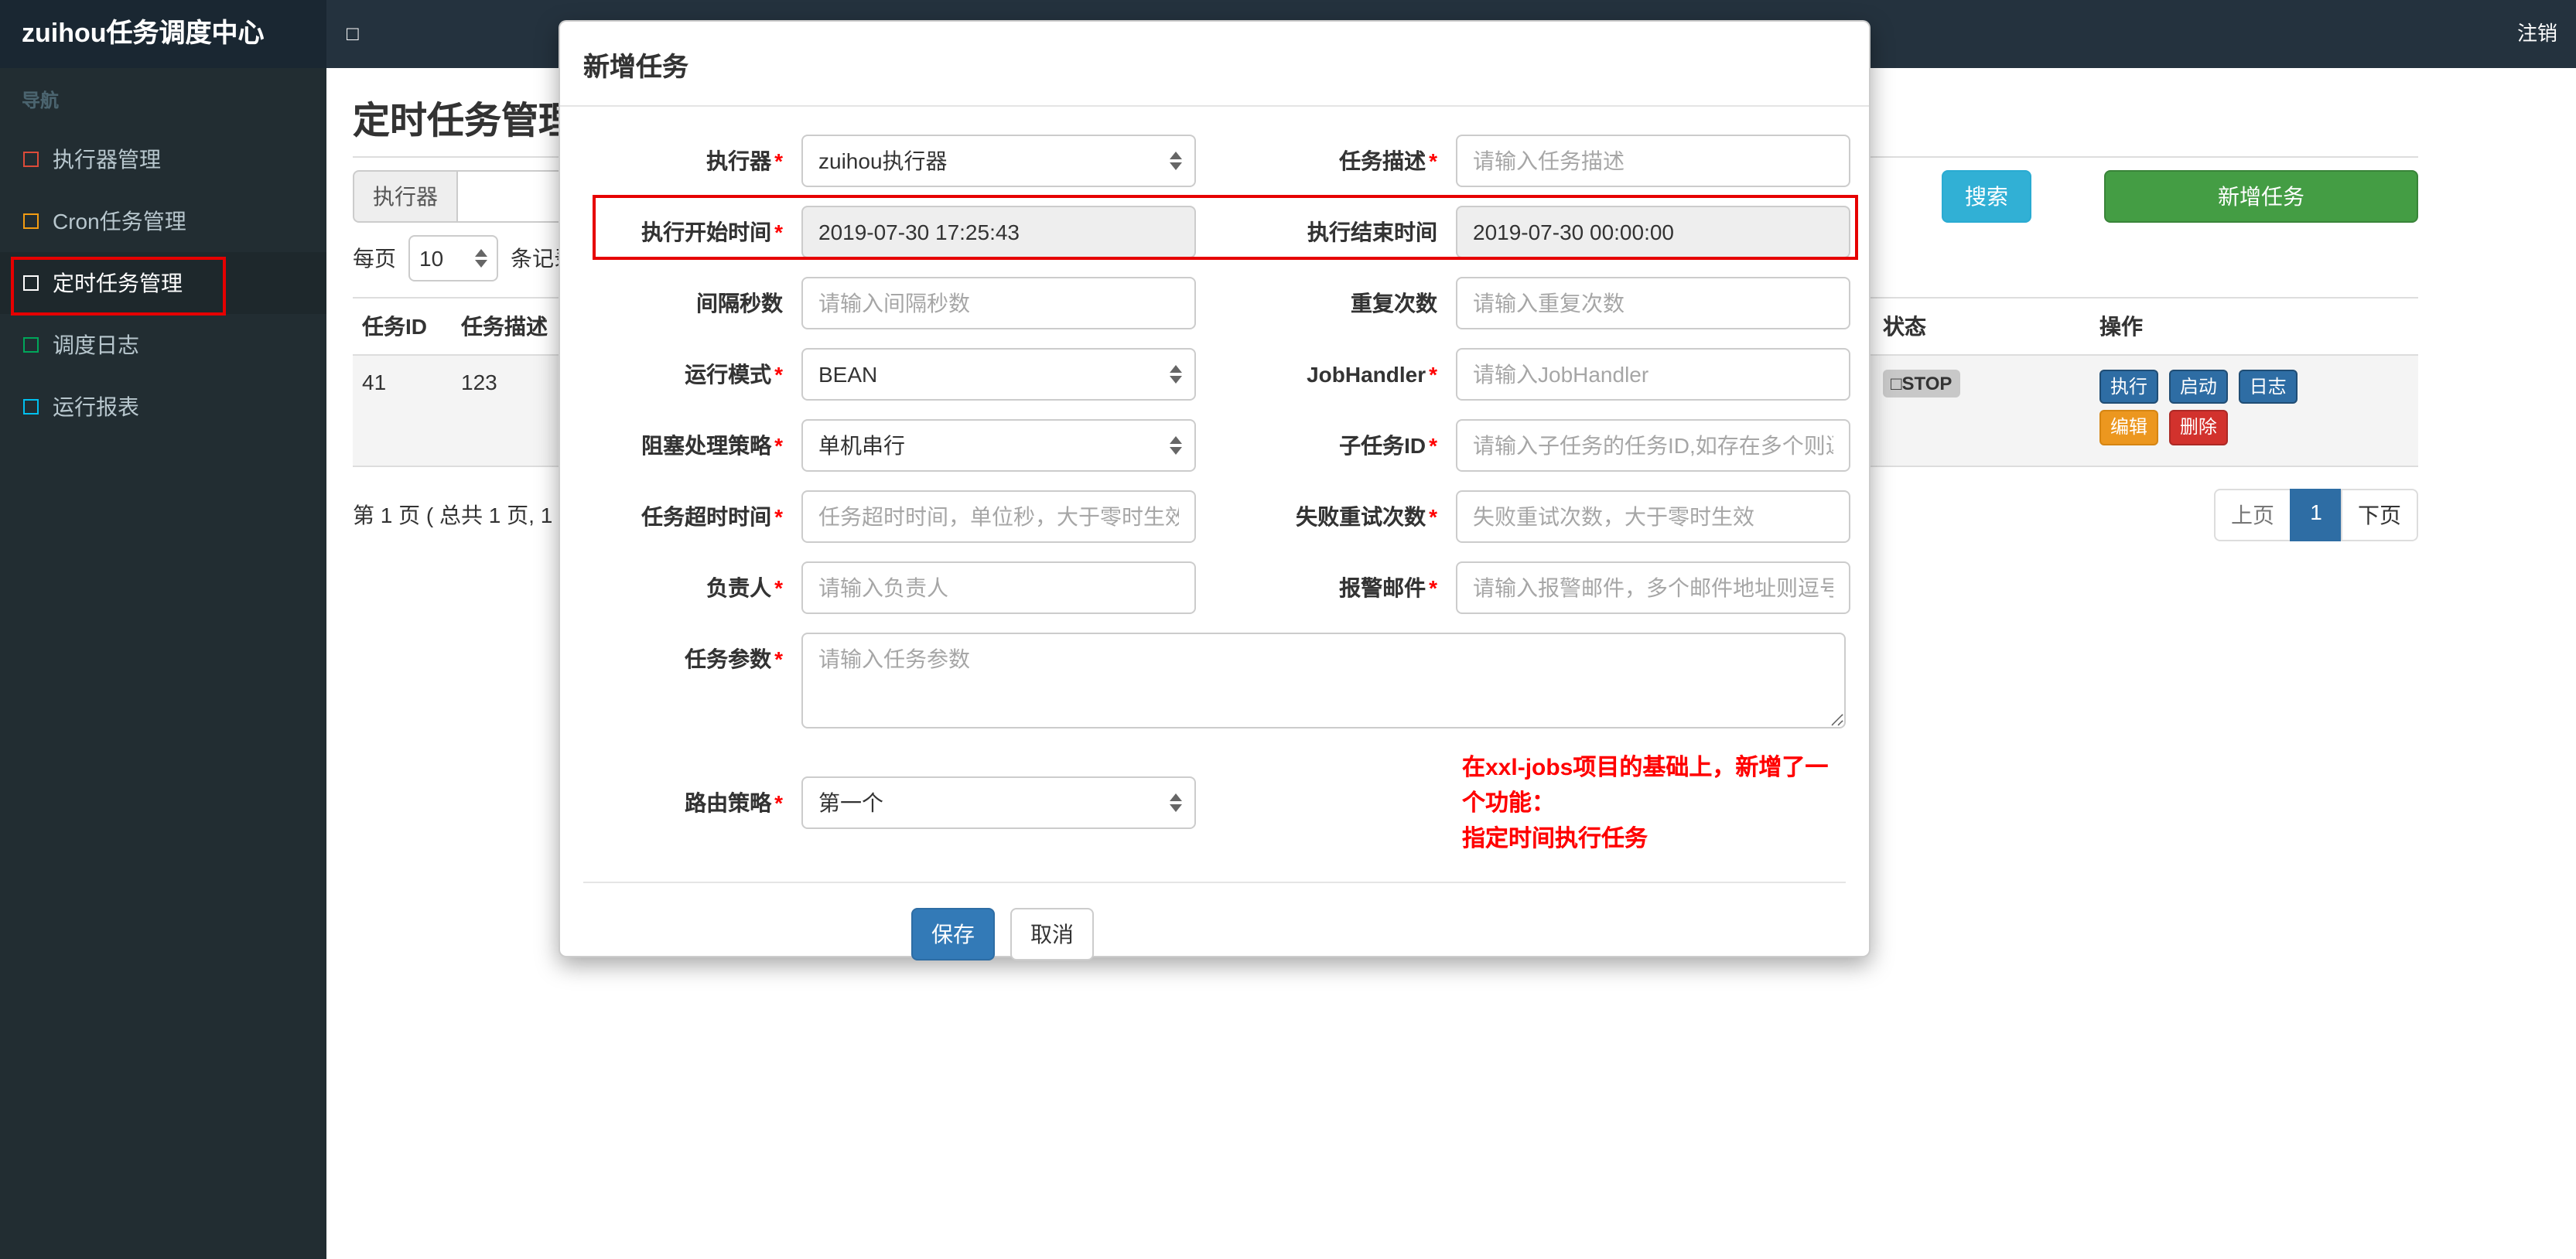 Image resolution: width=2576 pixels, height=1259 pixels. Describe the element at coordinates (405, 197) in the screenshot. I see `executor-filter-label: 执行器` at that location.